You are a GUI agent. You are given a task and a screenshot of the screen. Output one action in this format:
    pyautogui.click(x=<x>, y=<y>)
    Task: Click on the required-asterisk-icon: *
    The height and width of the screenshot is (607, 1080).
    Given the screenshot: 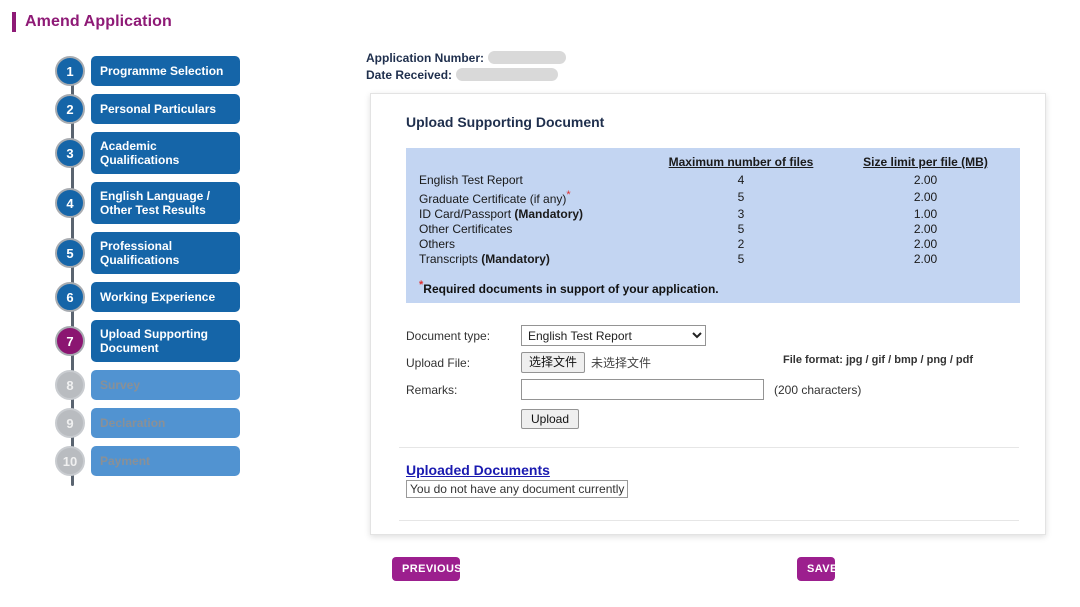 What is the action you would take?
    pyautogui.click(x=568, y=195)
    